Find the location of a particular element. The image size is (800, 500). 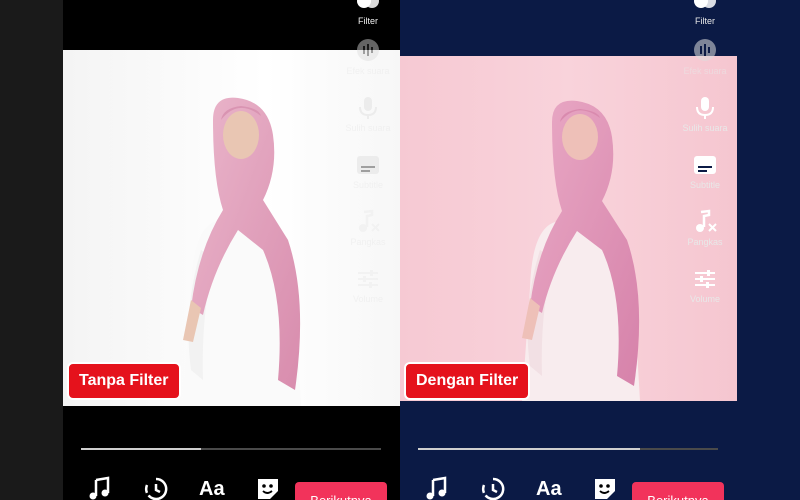

left-margin is located at coordinates (31, 250).